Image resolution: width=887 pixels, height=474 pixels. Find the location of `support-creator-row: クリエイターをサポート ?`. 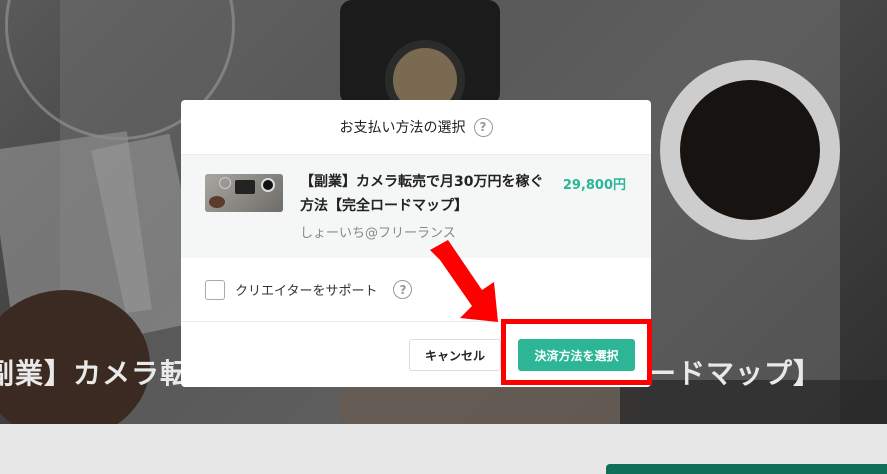

support-creator-row: クリエイターをサポート ? is located at coordinates (416, 290).